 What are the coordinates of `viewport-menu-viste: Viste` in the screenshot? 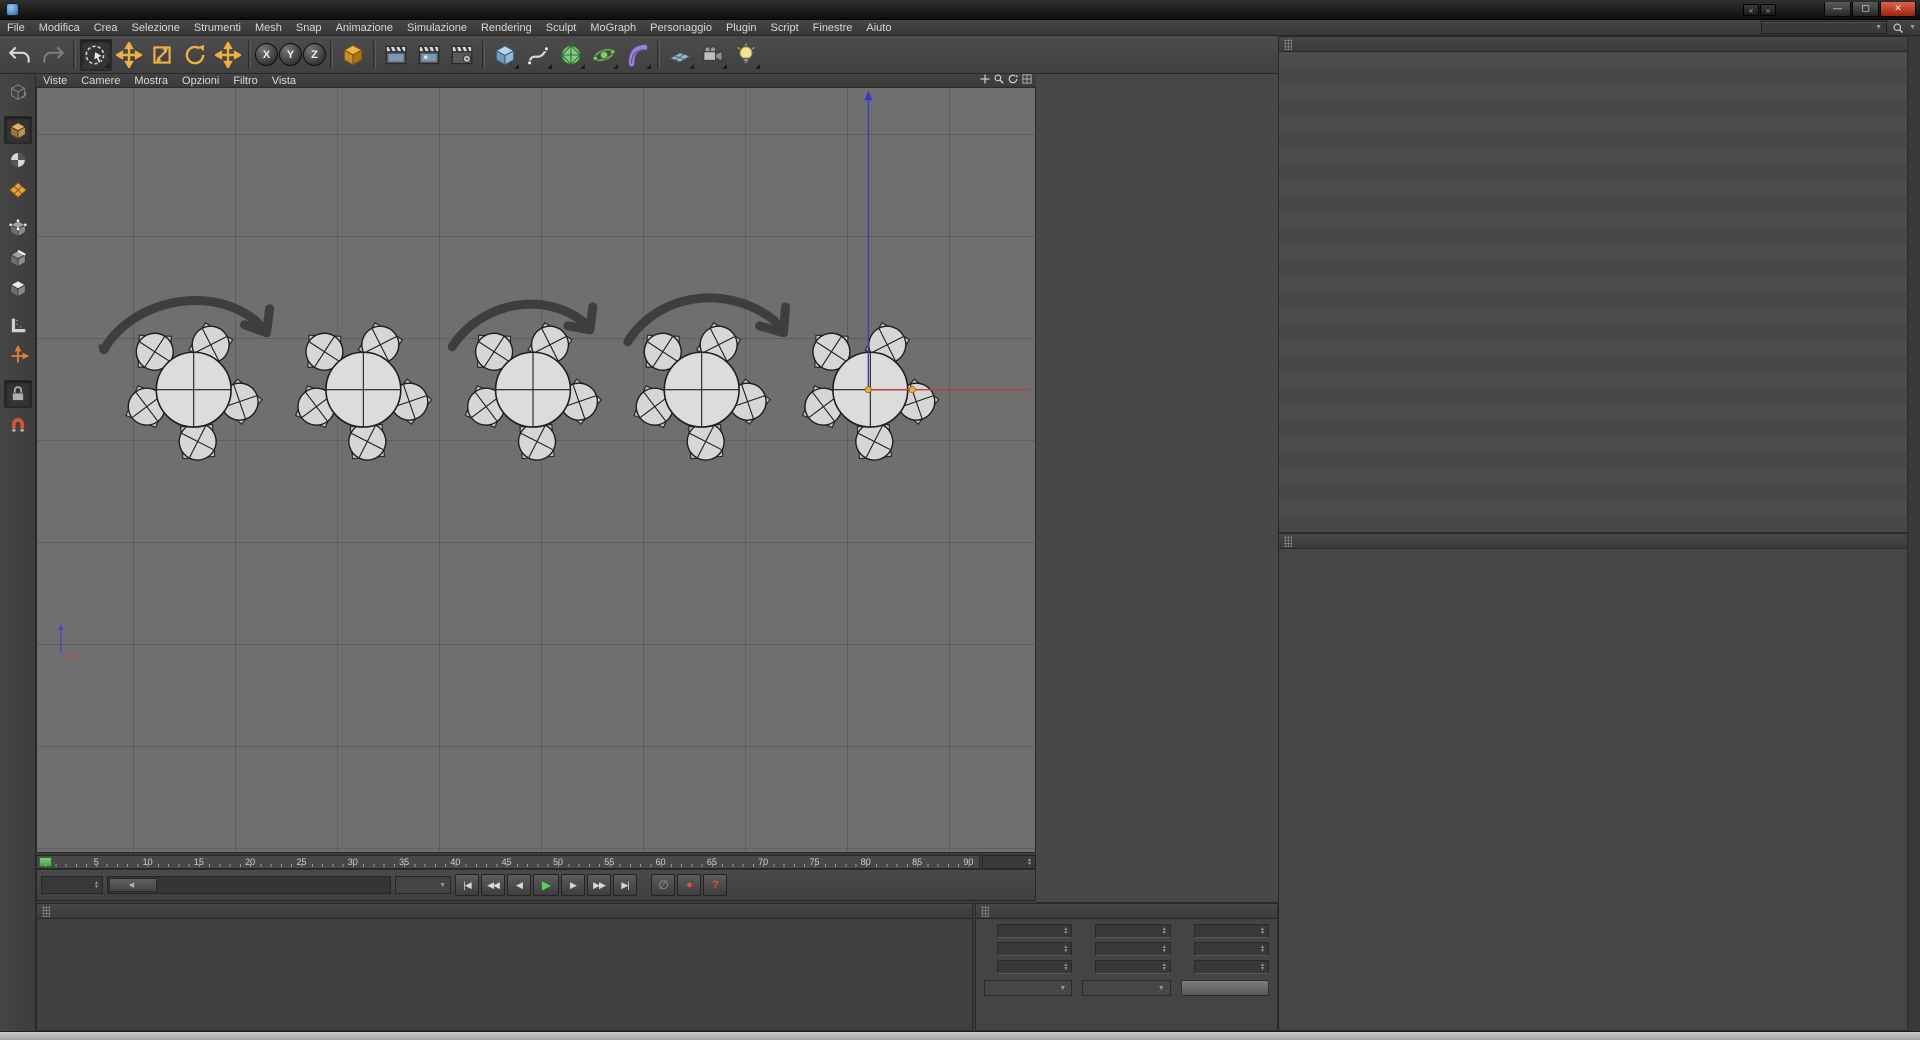 It's located at (55, 81).